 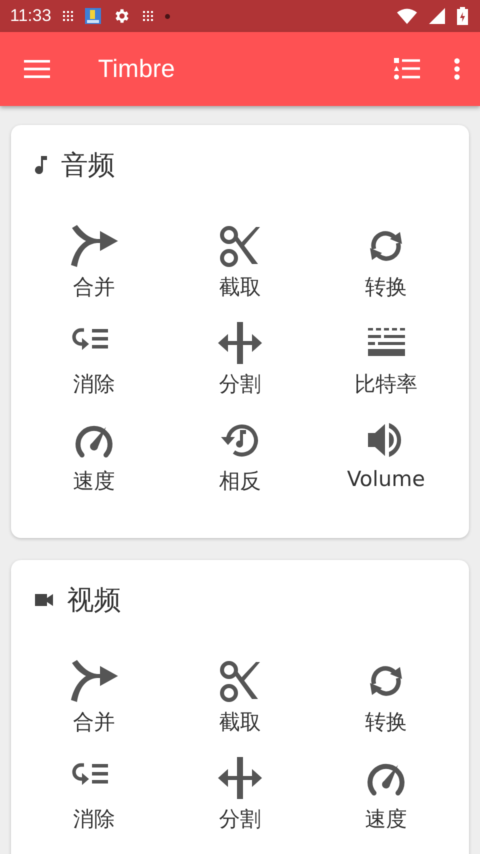 I want to click on tool-item: Volume, so click(x=386, y=466).